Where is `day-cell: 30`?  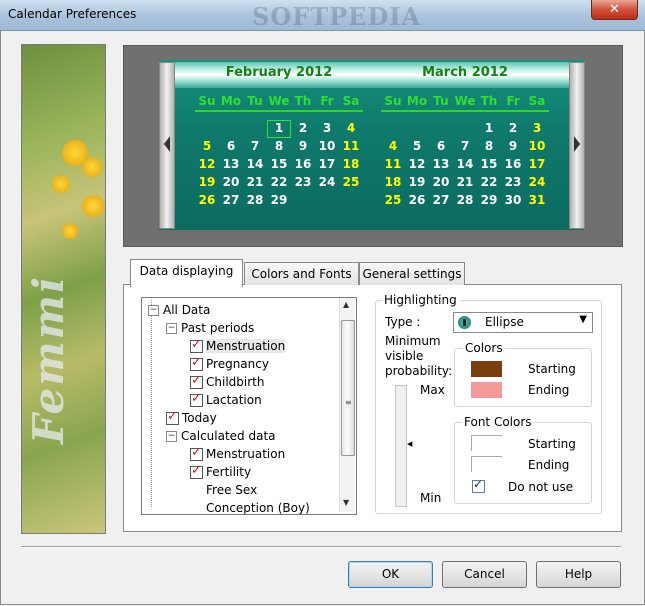 day-cell: 30 is located at coordinates (513, 201).